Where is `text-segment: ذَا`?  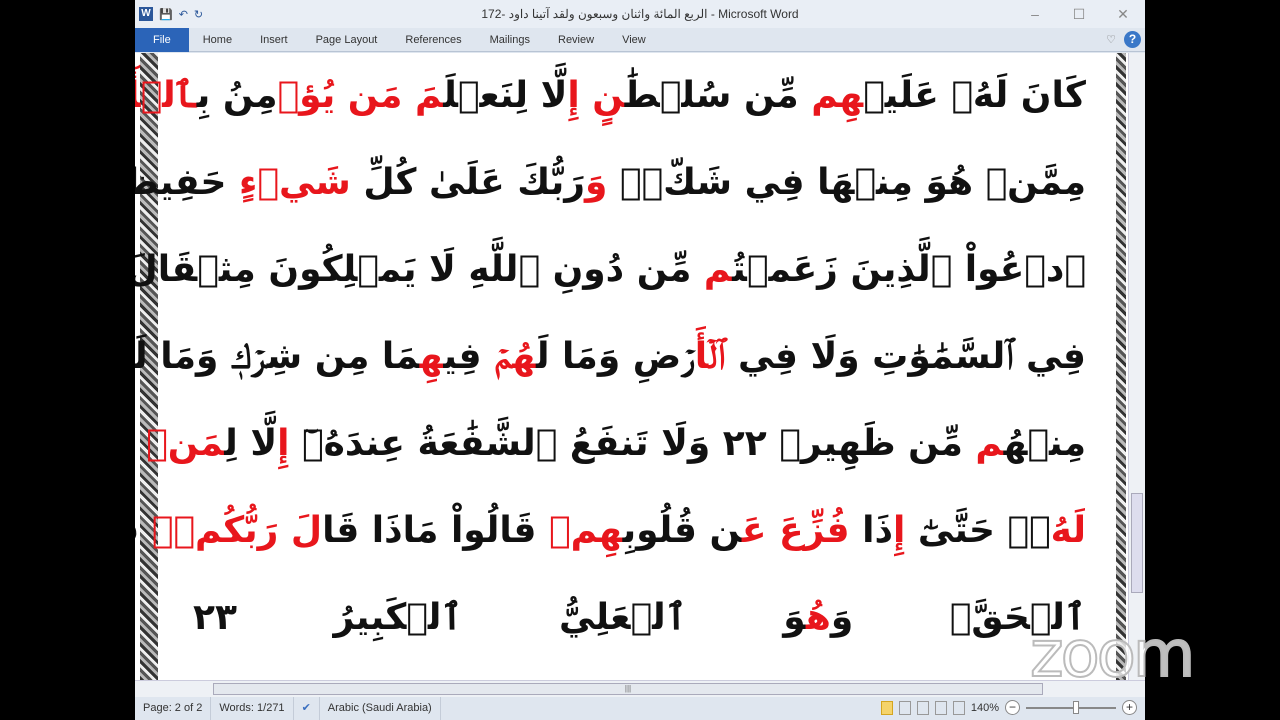
text-segment: ذَا is located at coordinates (871, 530).